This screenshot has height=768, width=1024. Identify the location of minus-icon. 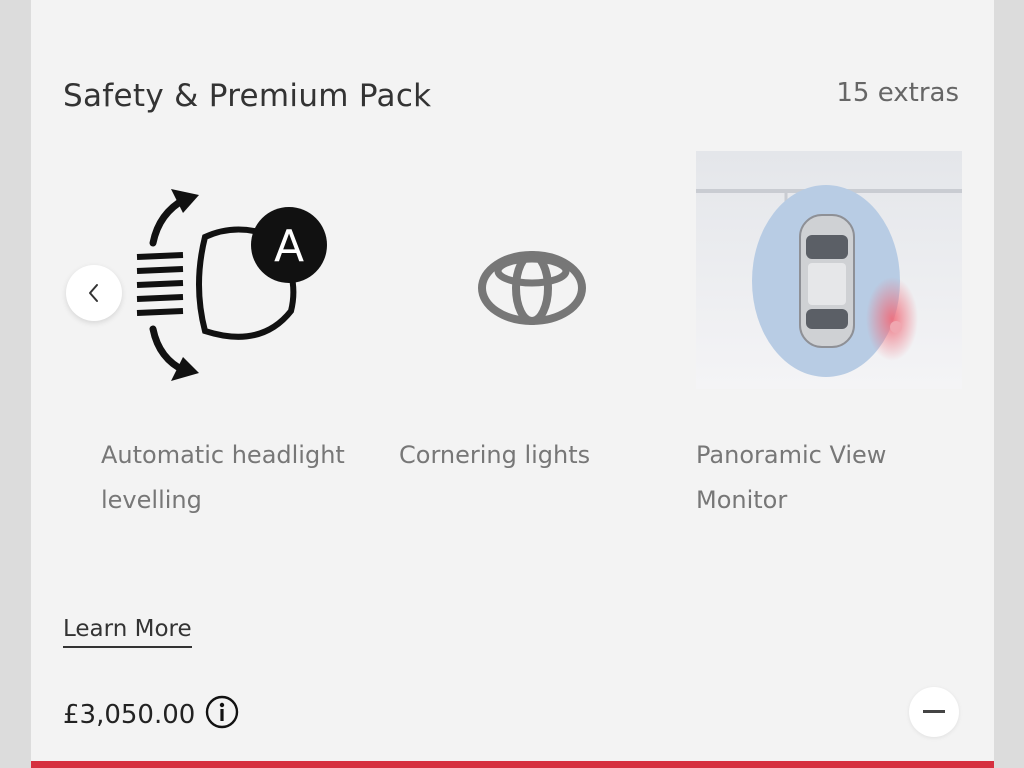
(934, 711).